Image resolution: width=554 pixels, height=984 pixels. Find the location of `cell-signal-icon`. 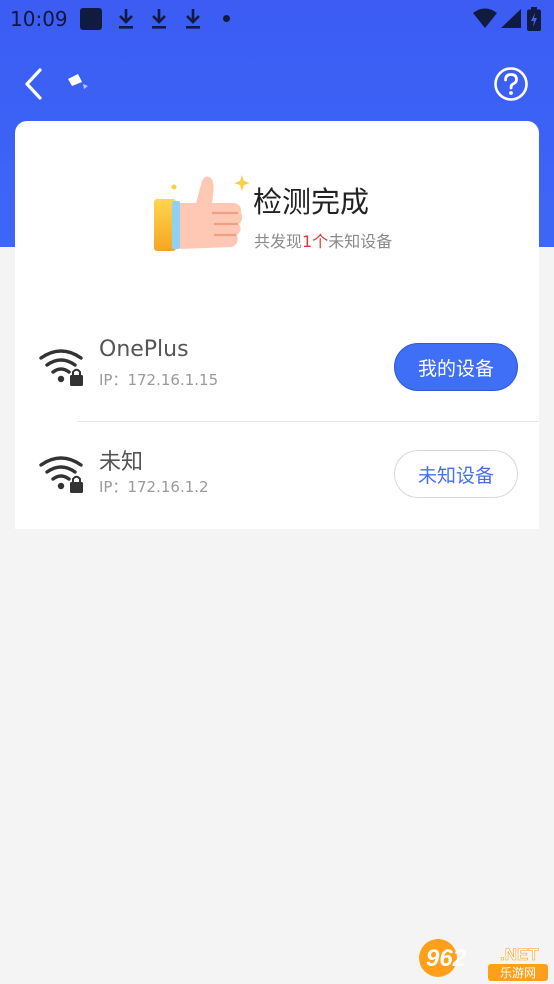

cell-signal-icon is located at coordinates (511, 18).